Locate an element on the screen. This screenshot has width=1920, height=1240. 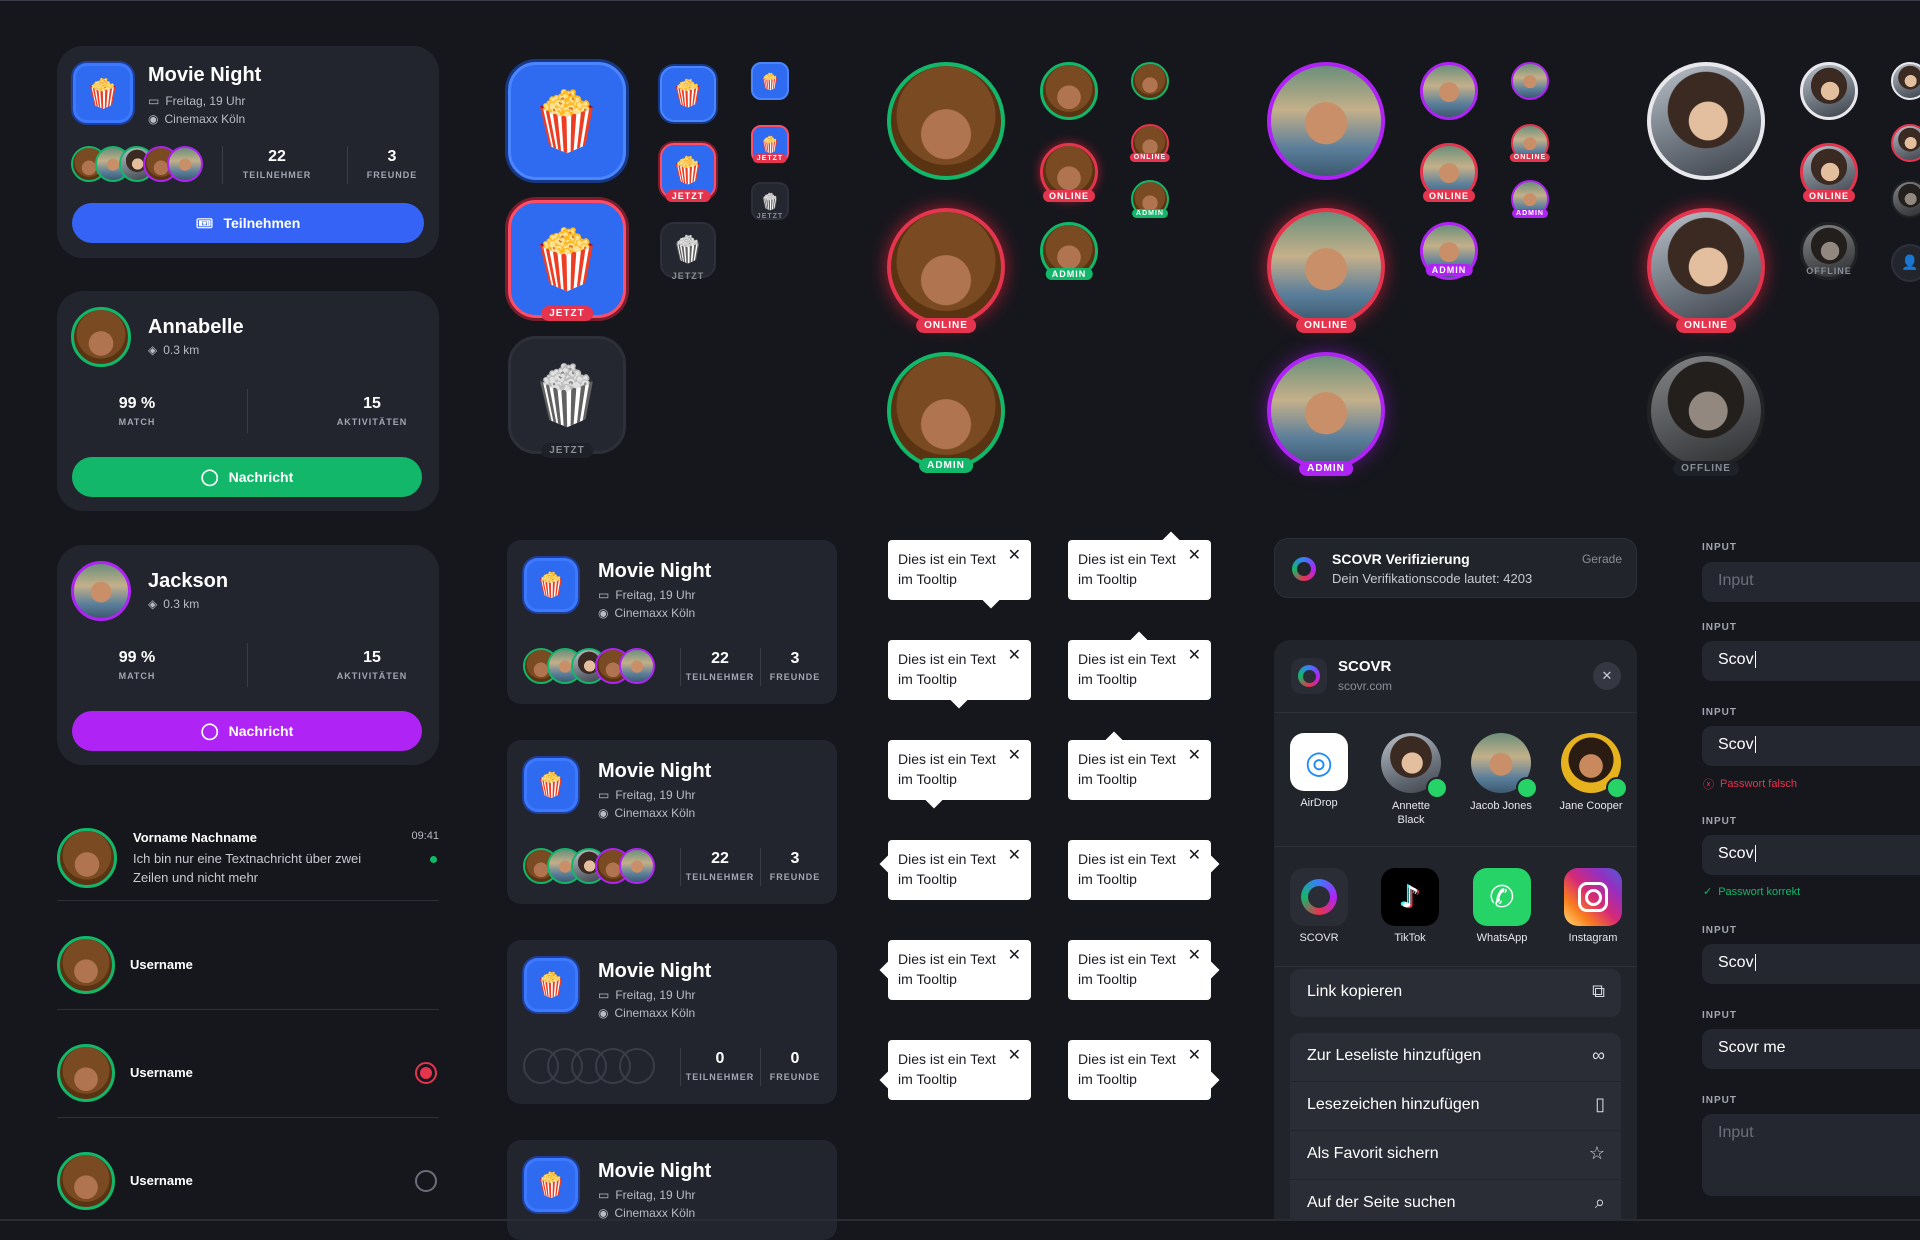
scovr-logo-icon is located at coordinates (1304, 569).